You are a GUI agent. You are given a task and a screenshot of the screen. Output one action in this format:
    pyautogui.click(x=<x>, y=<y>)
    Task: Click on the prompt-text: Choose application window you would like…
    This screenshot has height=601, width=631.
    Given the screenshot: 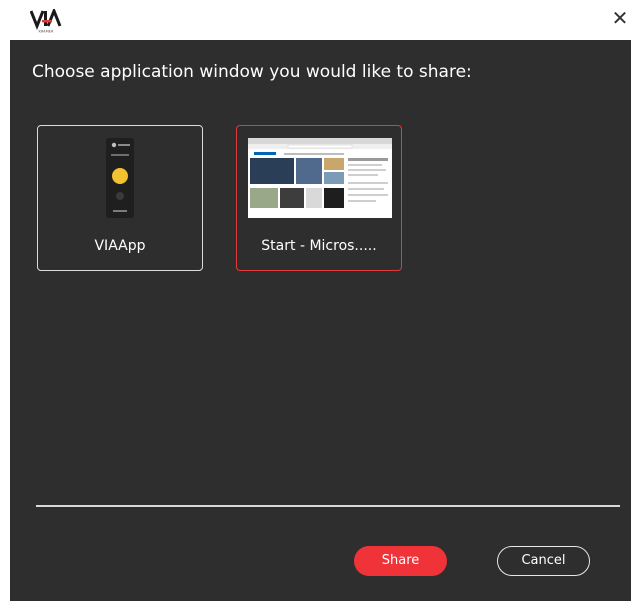 What is the action you would take?
    pyautogui.click(x=252, y=72)
    